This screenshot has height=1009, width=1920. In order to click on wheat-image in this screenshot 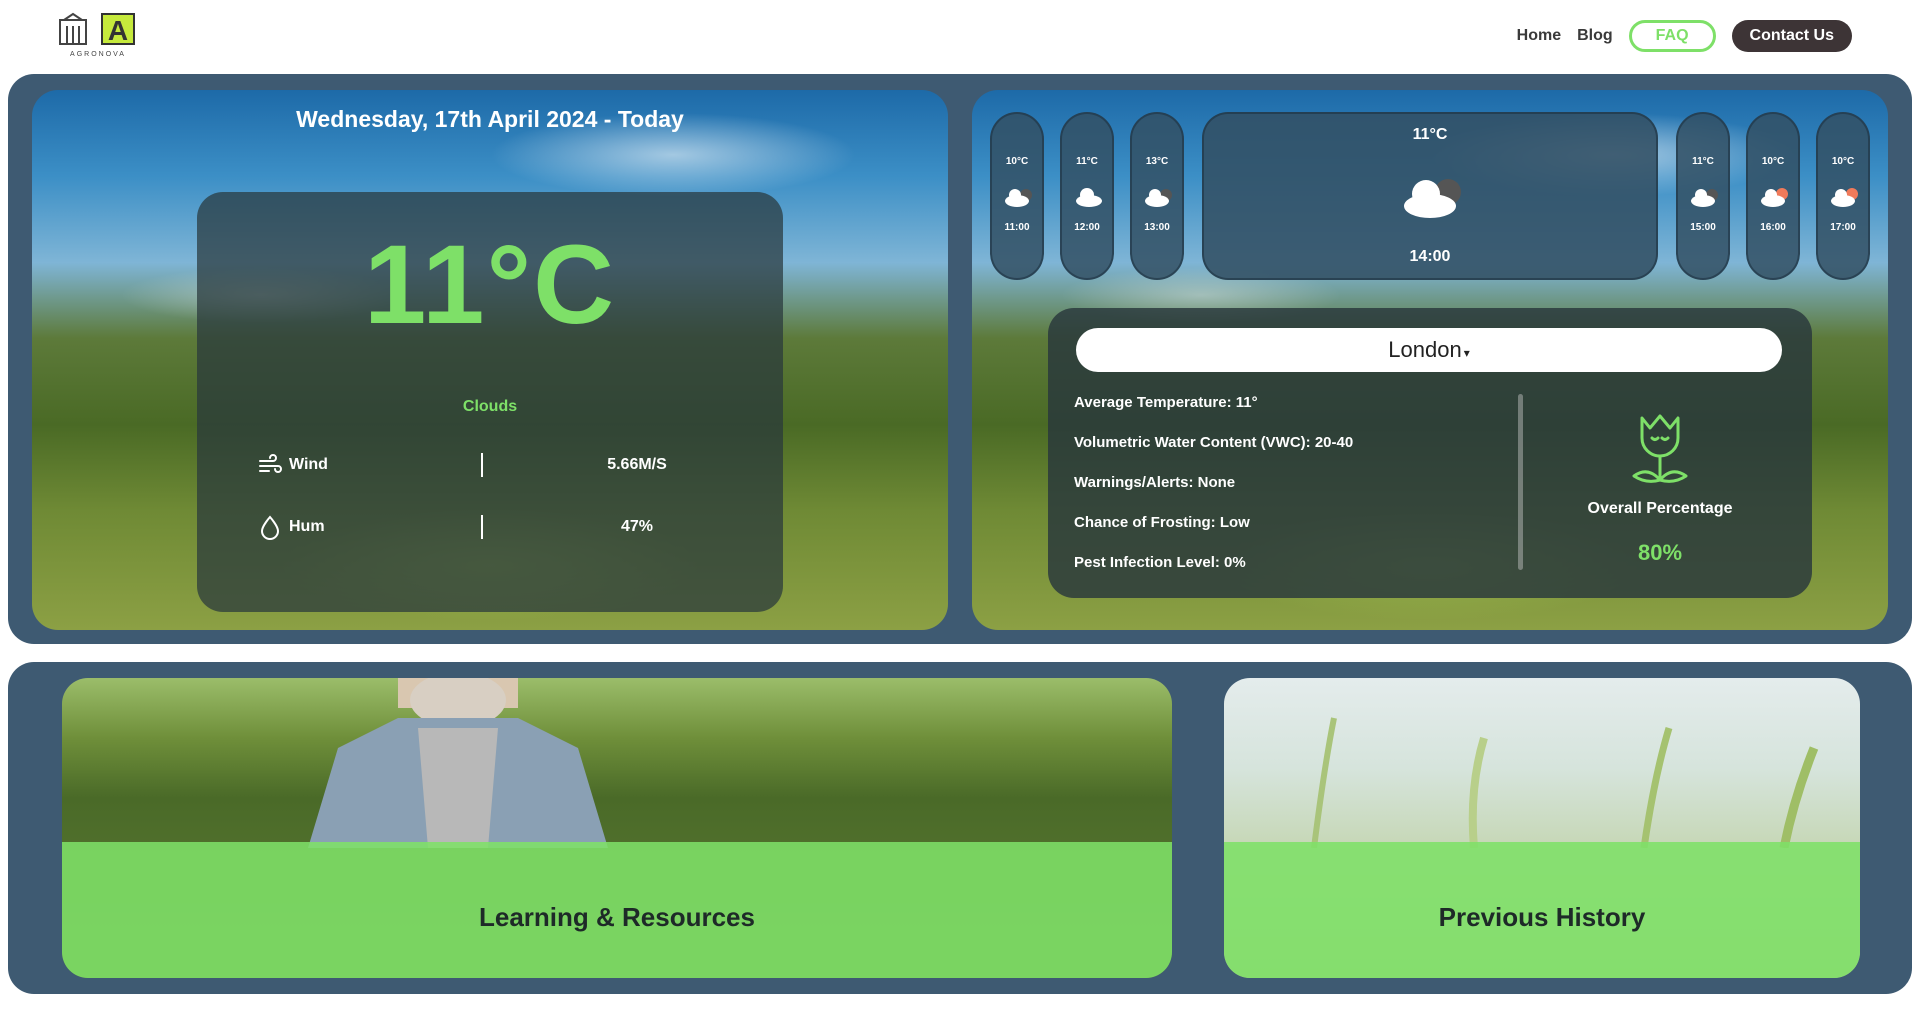, I will do `click(1565, 782)`.